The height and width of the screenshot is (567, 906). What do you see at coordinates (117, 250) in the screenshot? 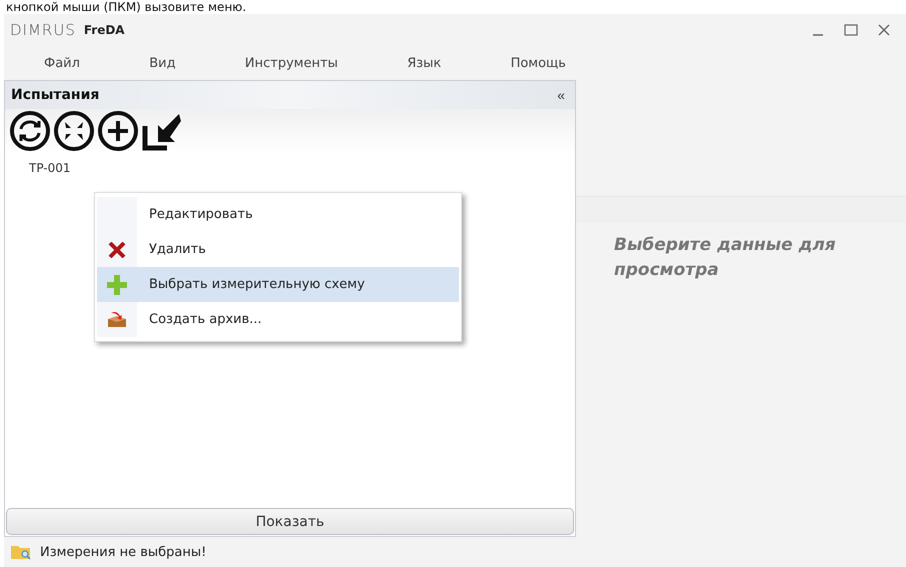
I see `x-icon` at bounding box center [117, 250].